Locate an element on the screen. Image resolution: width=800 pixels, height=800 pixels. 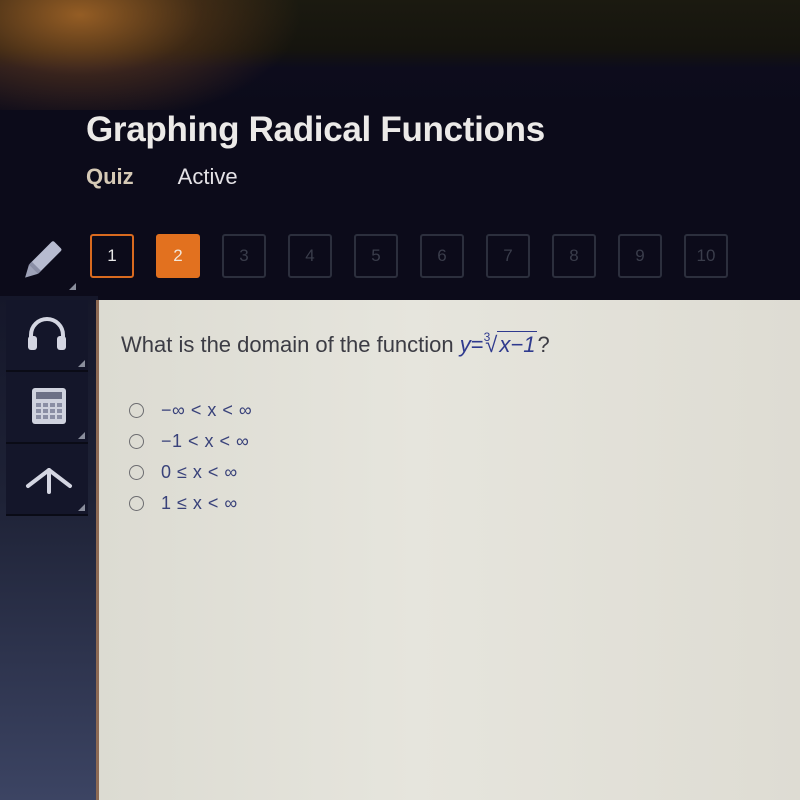
option-label: 1 ≤ x < ∞ is located at coordinates (199, 502).